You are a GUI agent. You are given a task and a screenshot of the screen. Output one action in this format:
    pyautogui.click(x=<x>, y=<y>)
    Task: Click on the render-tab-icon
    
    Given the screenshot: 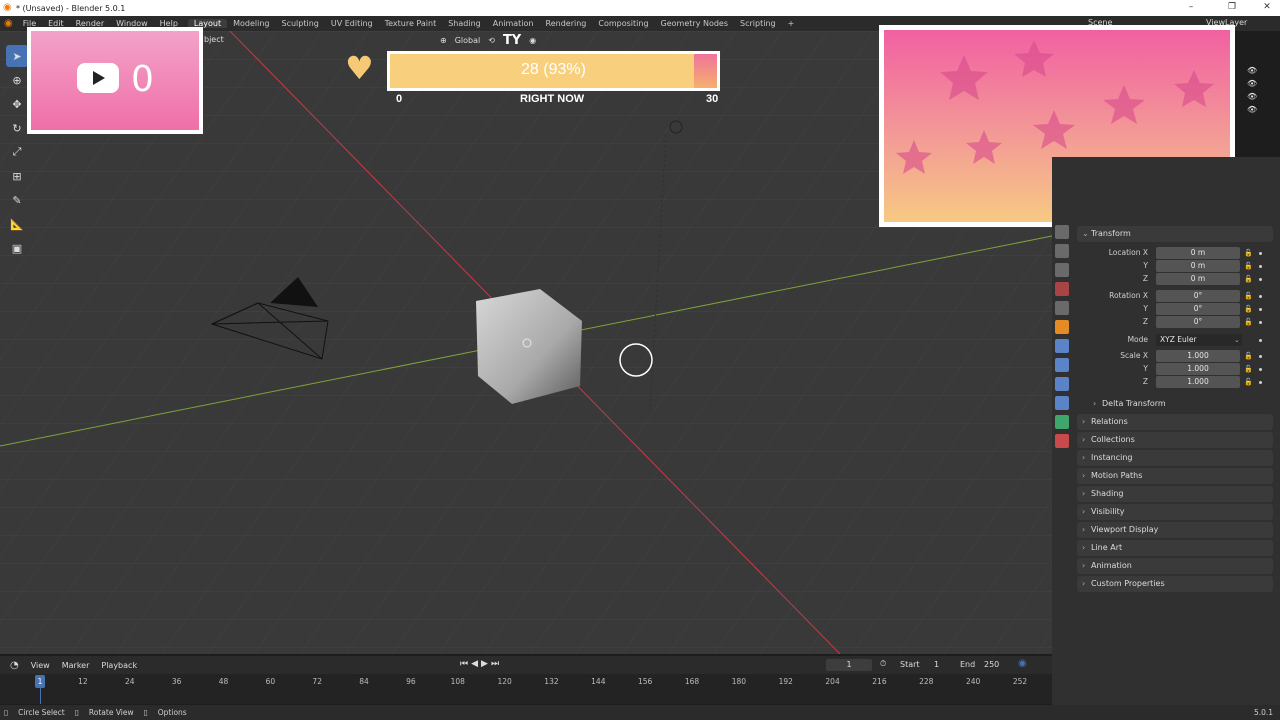 What is the action you would take?
    pyautogui.click(x=1062, y=251)
    